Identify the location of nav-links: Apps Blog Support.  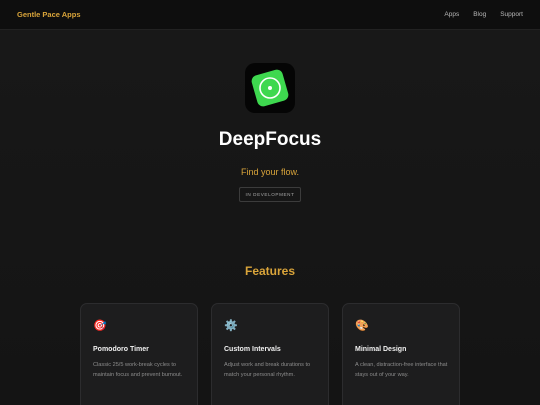
(483, 14).